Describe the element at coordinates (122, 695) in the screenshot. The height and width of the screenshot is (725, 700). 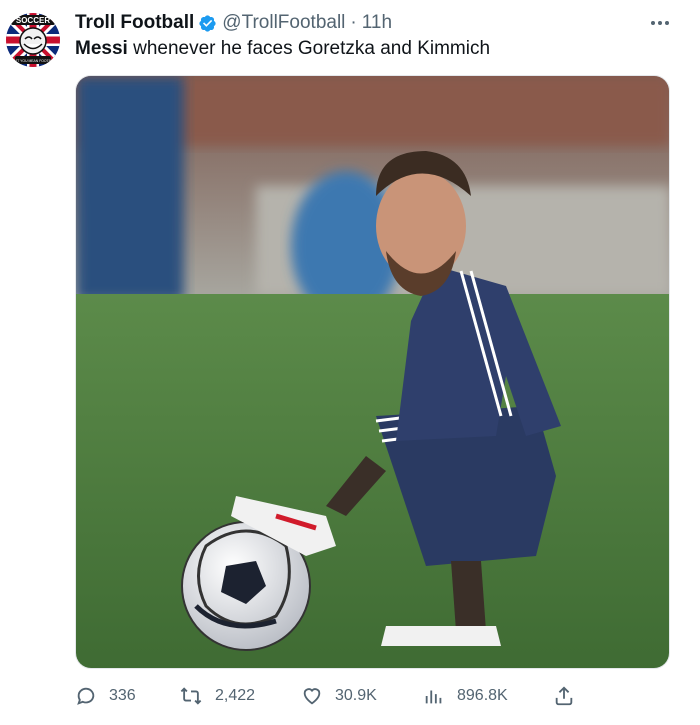
I see `reply-count: 336` at that location.